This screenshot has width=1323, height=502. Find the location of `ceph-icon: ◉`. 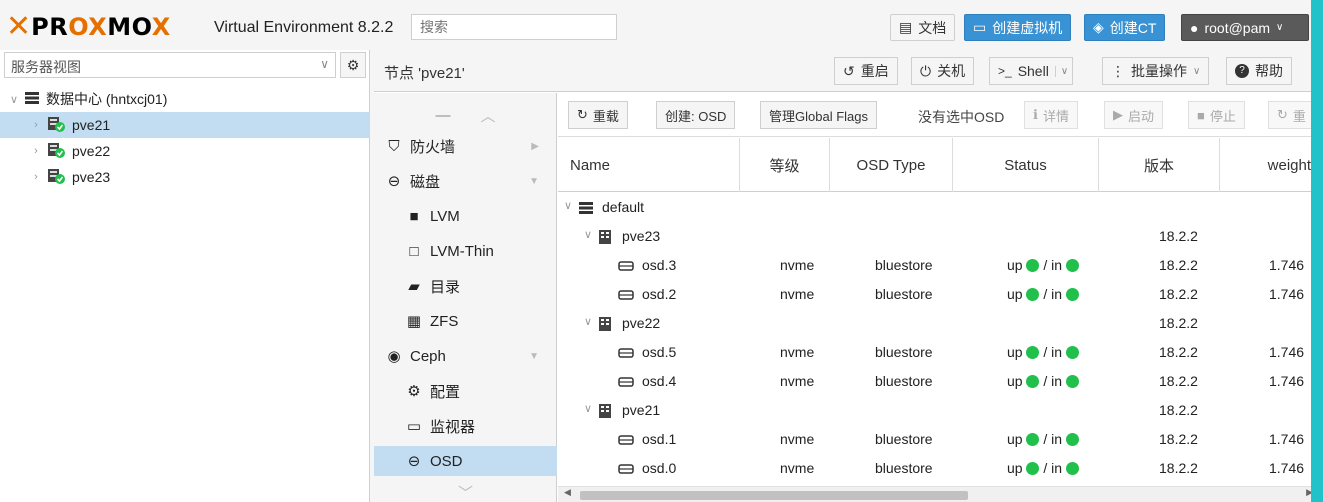

ceph-icon: ◉ is located at coordinates (394, 356).